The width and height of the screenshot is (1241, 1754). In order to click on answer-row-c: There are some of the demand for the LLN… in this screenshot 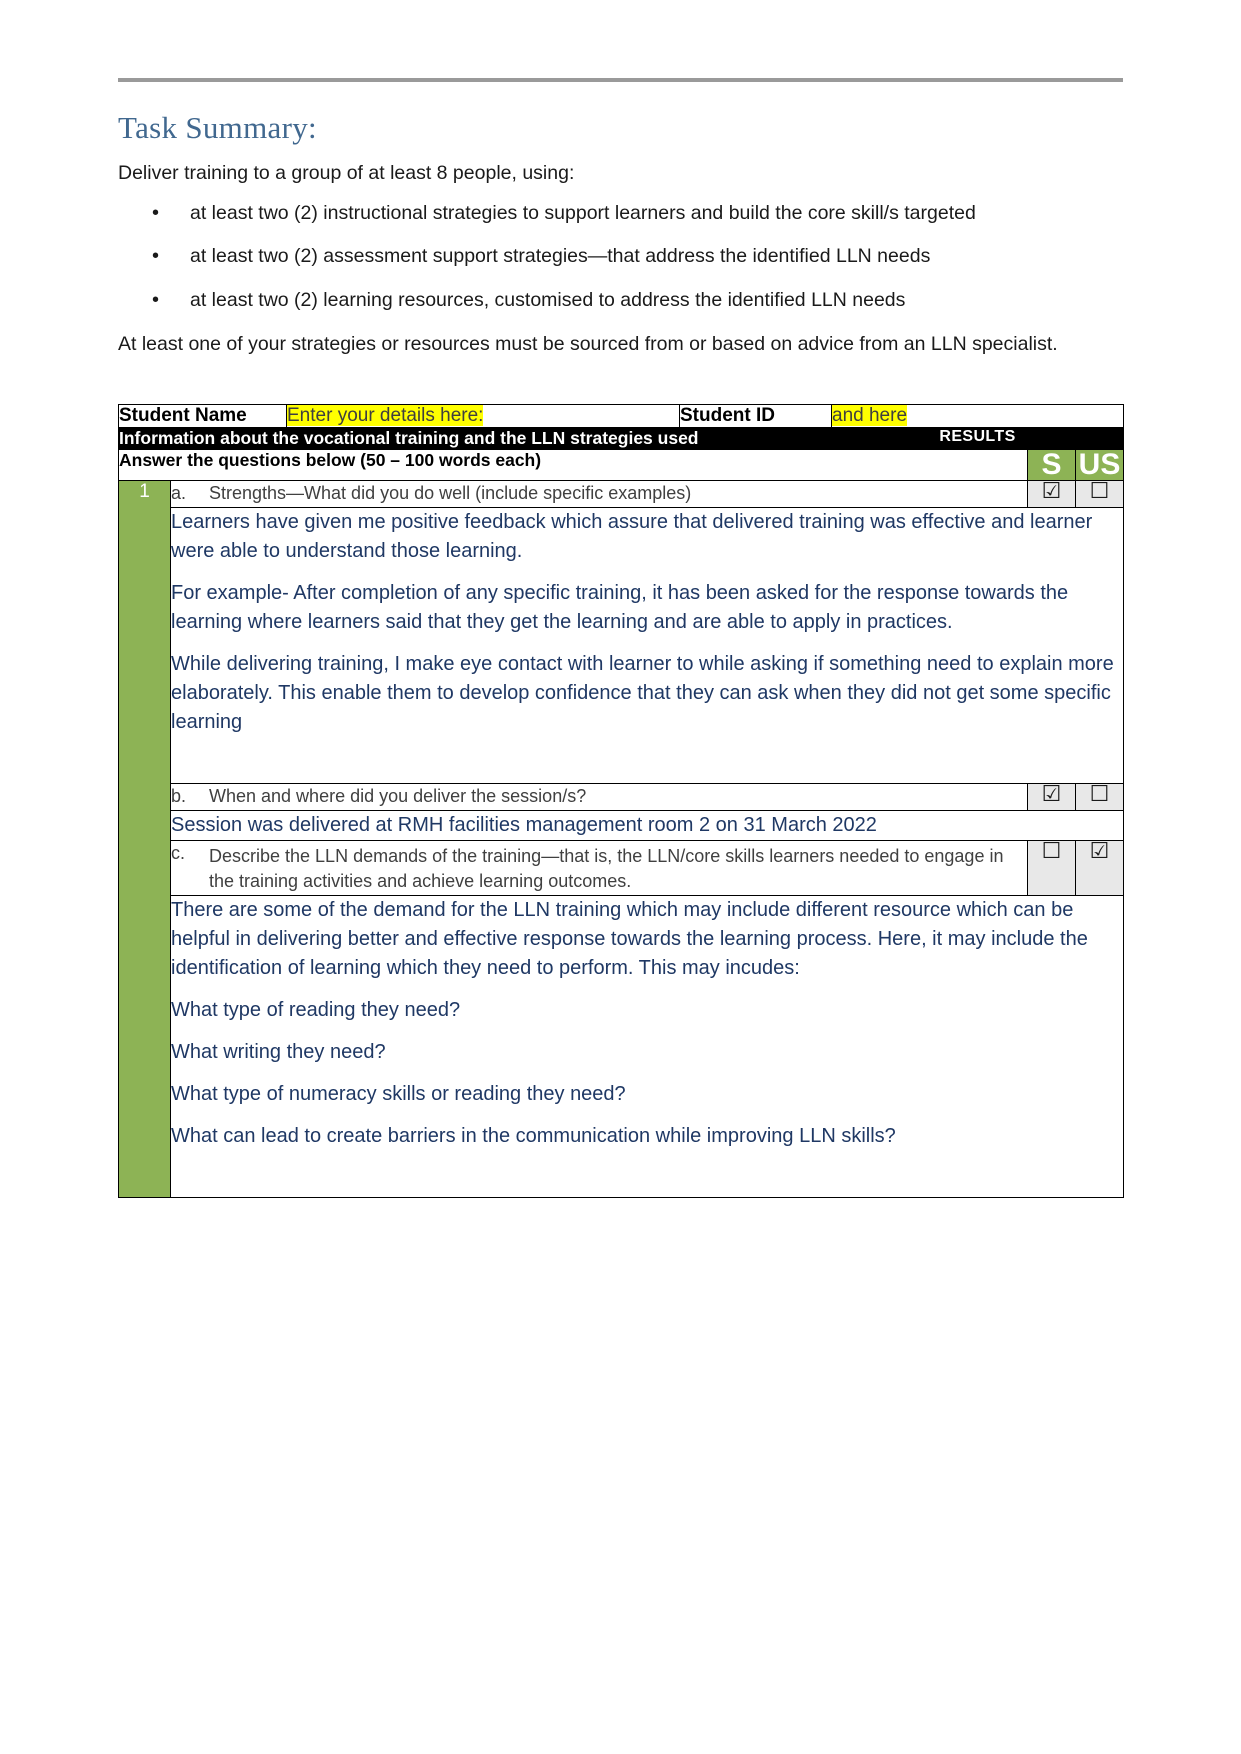, I will do `click(621, 1046)`.